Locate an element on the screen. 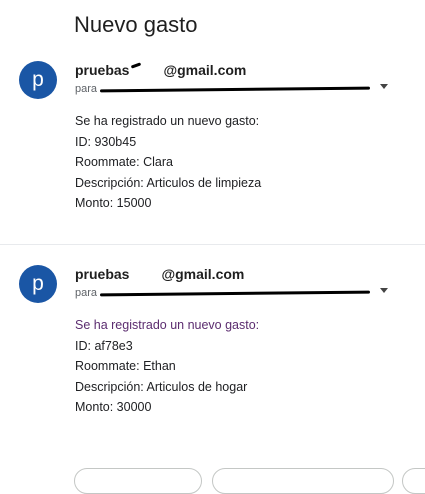 The height and width of the screenshot is (494, 425). email-subject: Nuevo gasto is located at coordinates (136, 24).